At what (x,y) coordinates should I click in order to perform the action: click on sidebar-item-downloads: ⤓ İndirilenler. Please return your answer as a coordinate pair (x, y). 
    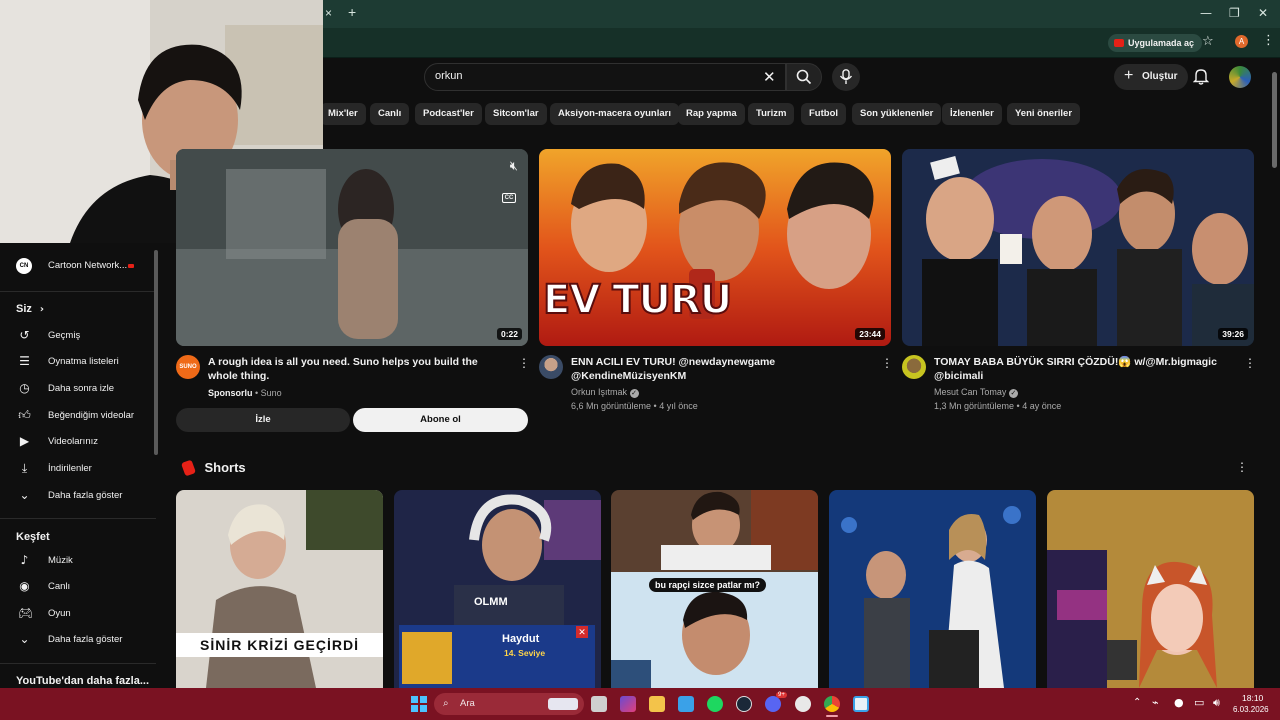
    Looking at the image, I should click on (78, 469).